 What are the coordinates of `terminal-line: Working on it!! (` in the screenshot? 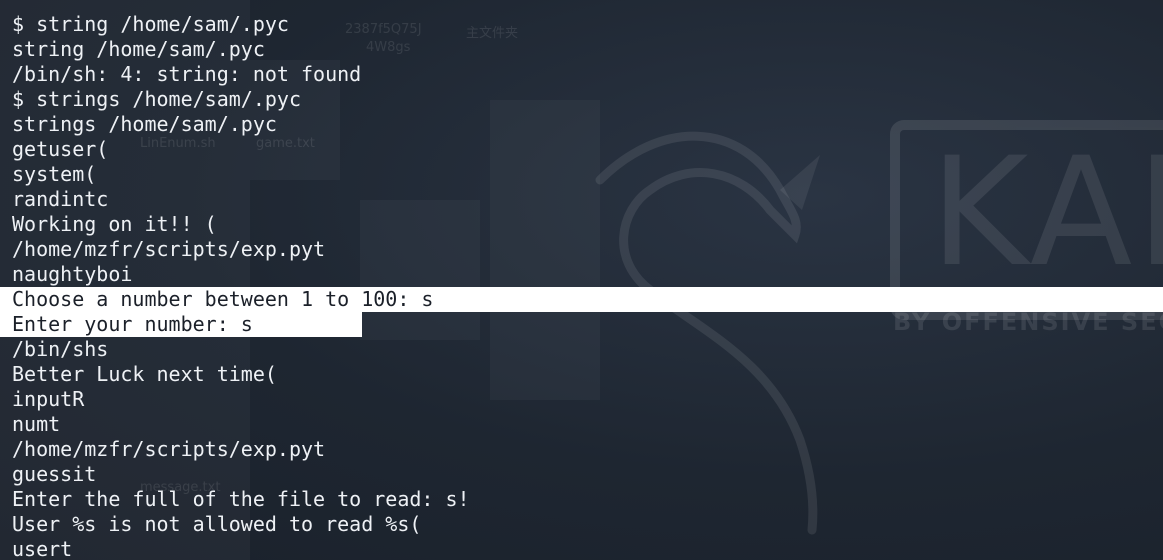 It's located at (114, 224).